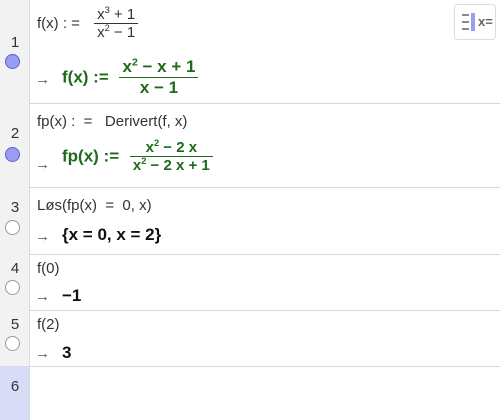  Describe the element at coordinates (15, 207) in the screenshot. I see `row-number: 3` at that location.